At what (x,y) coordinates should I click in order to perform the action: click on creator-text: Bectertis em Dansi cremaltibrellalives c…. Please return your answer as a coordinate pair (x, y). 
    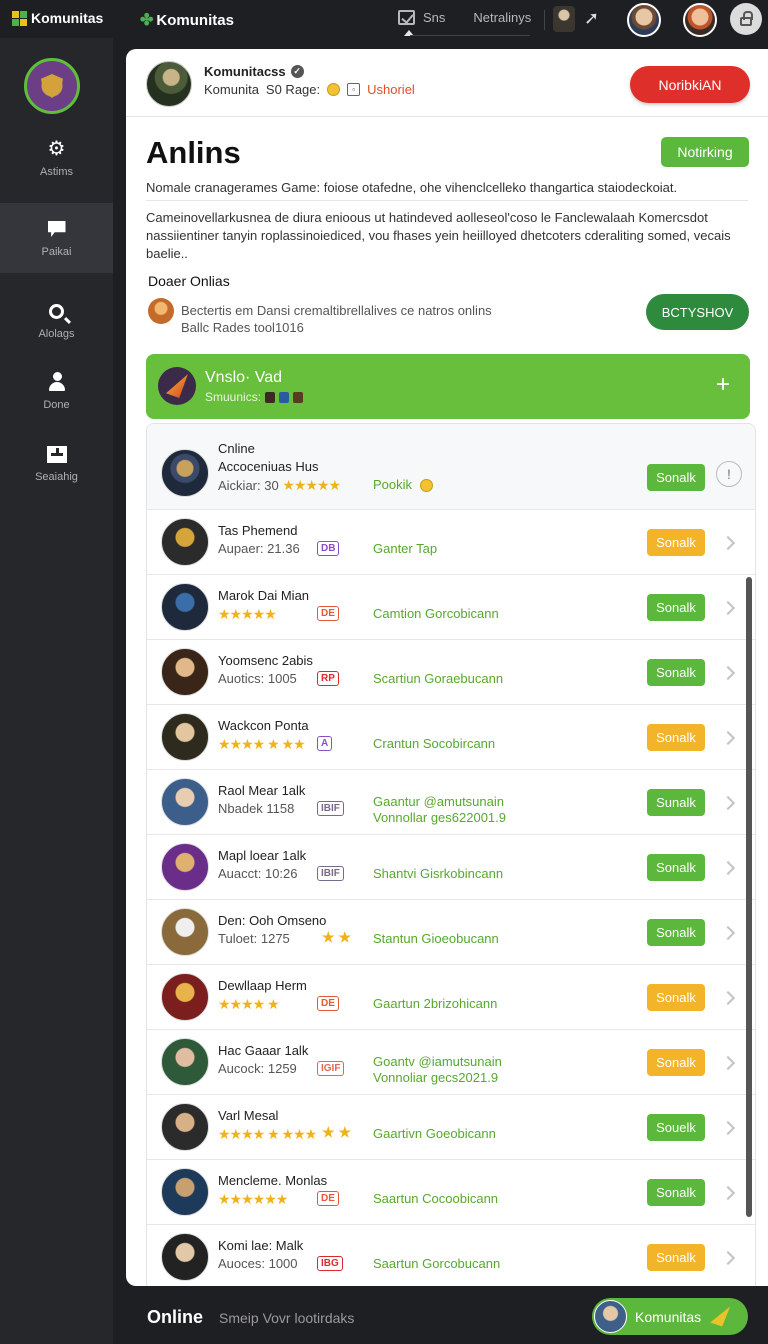
    Looking at the image, I should click on (336, 319).